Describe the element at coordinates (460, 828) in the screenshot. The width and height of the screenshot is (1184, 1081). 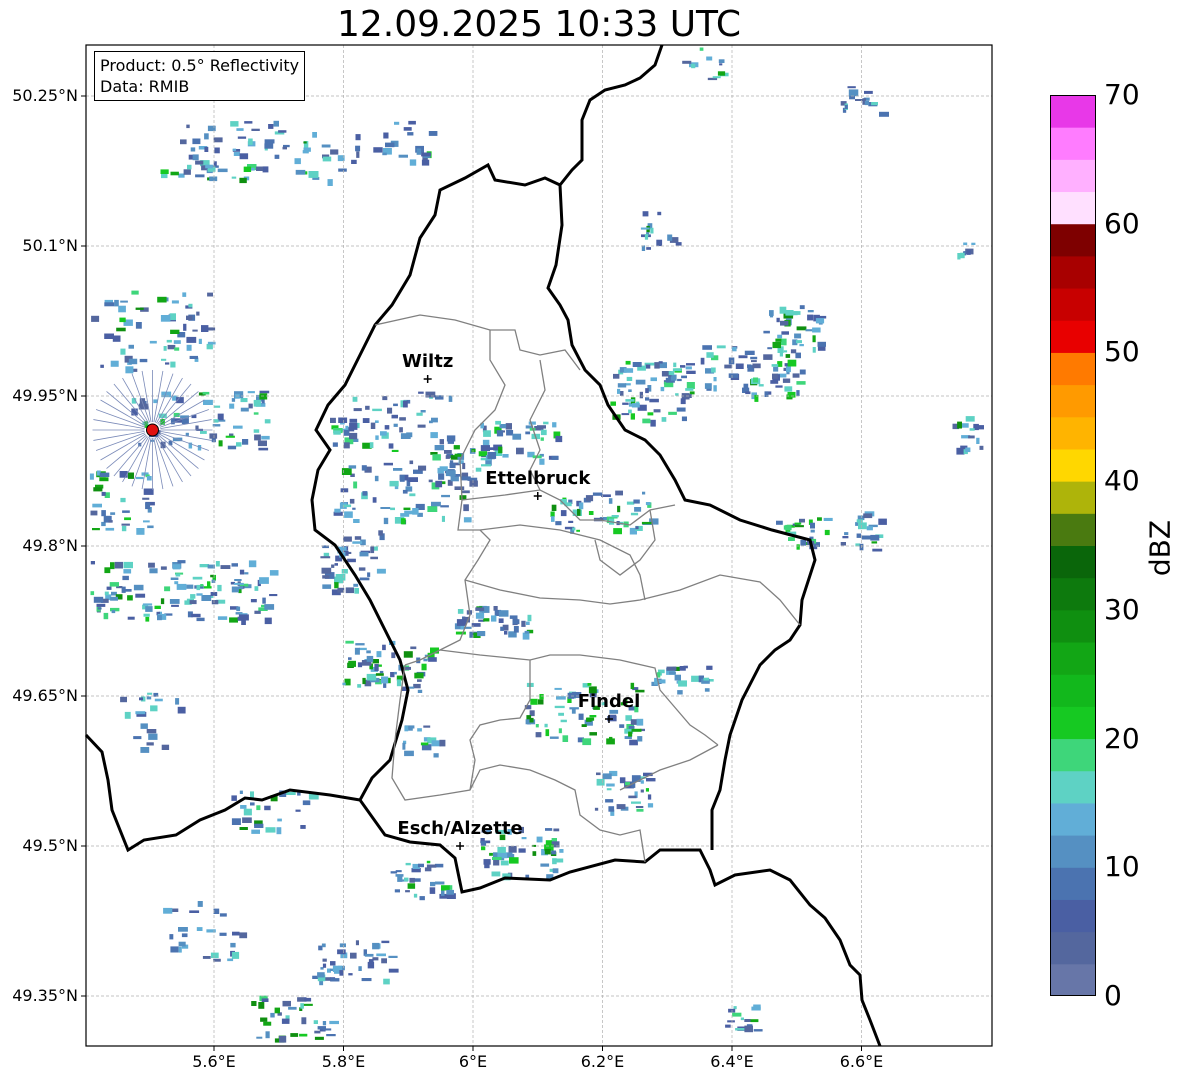
I see `city-label: Esch/Alzette` at that location.